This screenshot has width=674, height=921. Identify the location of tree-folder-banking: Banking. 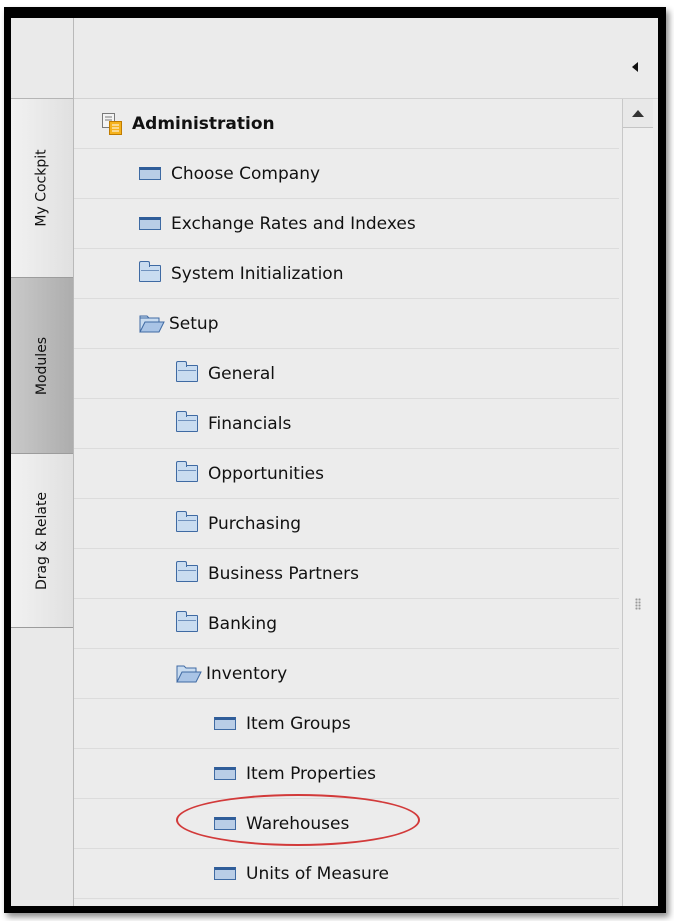
(346, 624).